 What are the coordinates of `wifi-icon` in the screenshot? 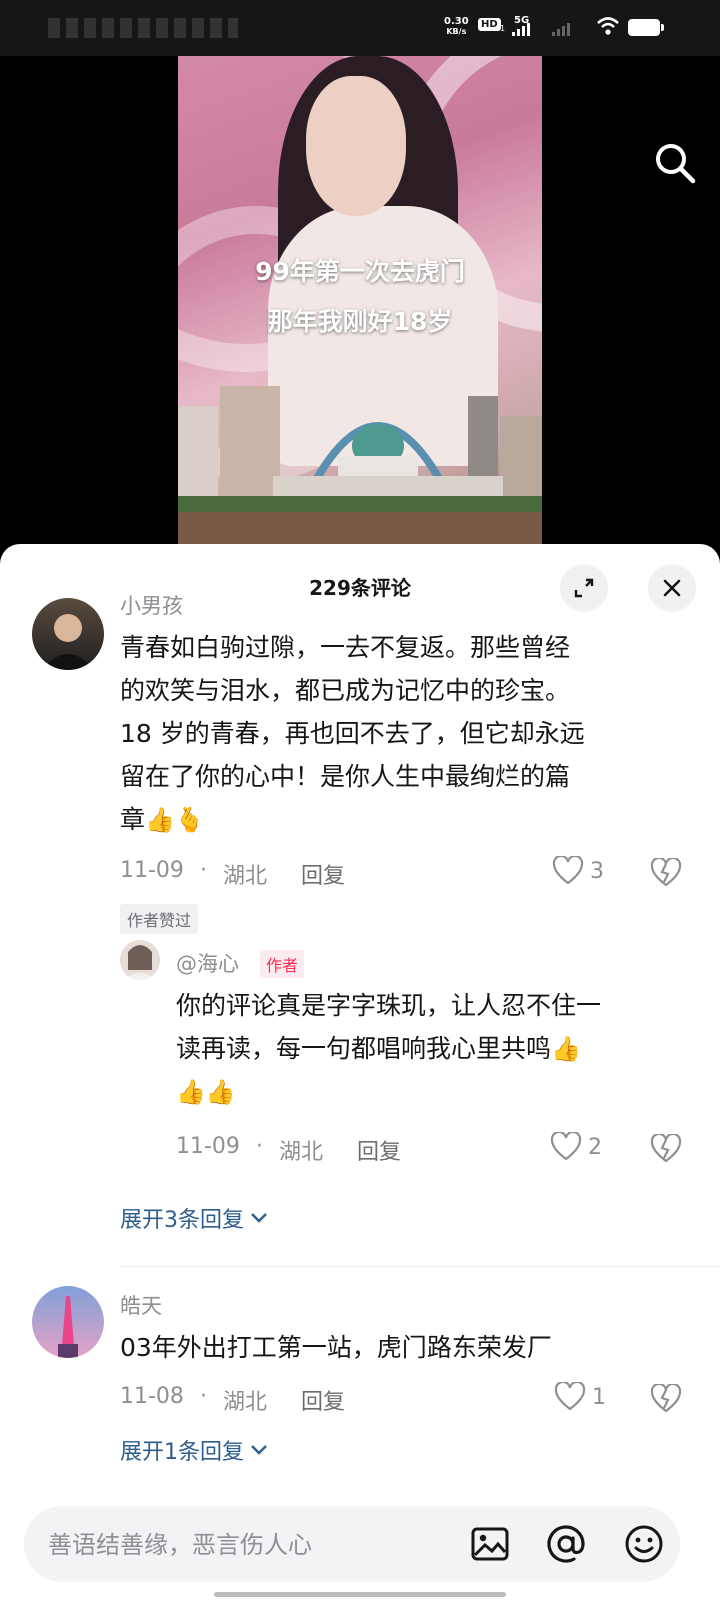 It's located at (608, 26).